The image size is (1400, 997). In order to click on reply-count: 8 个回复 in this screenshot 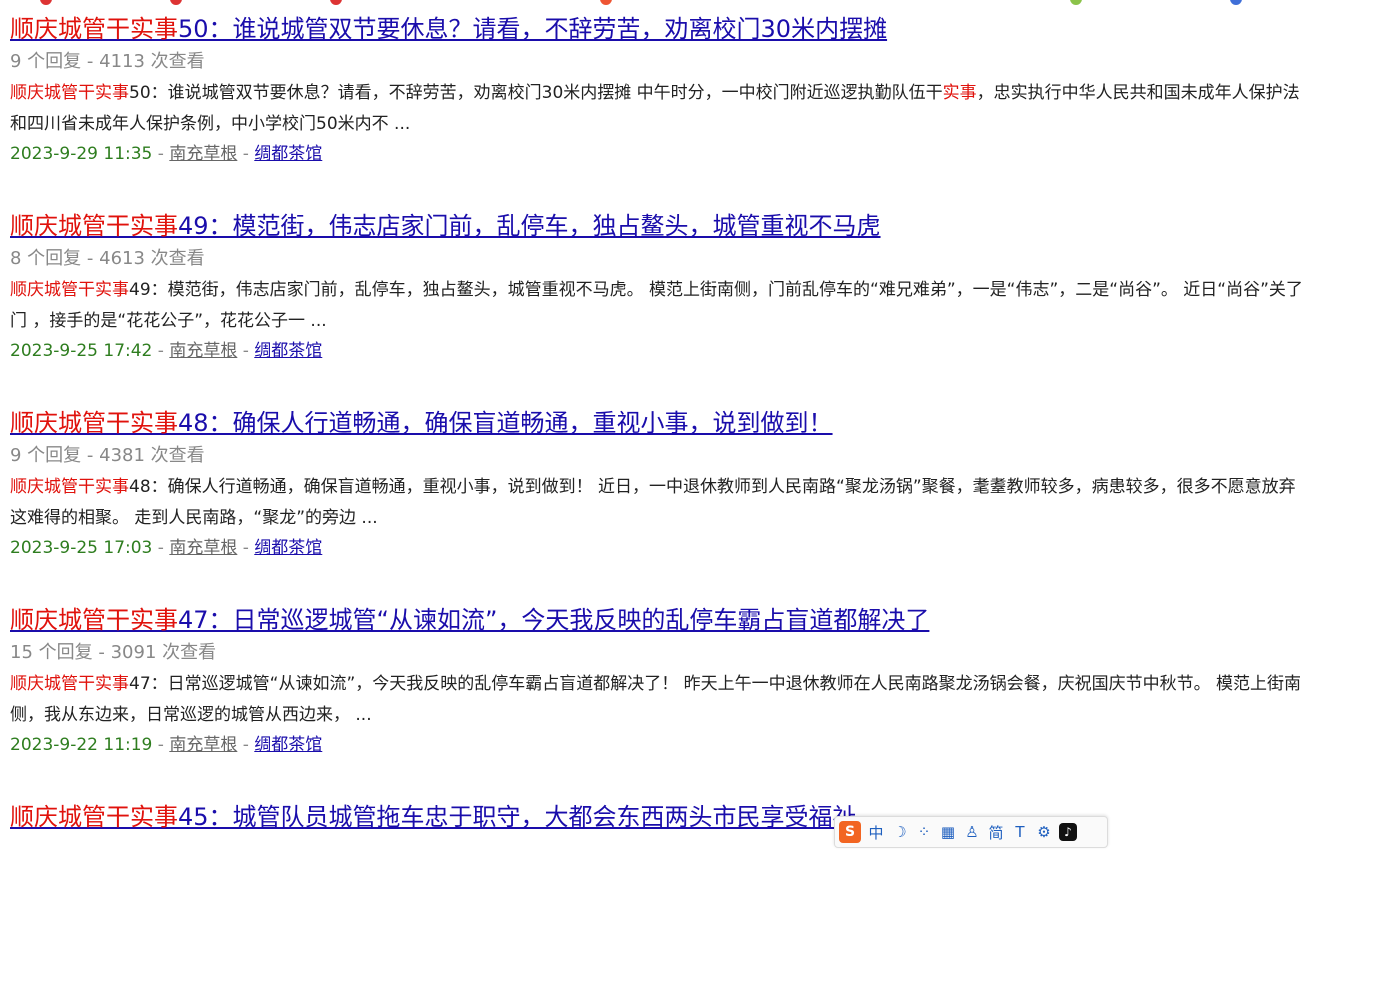, I will do `click(46, 258)`.